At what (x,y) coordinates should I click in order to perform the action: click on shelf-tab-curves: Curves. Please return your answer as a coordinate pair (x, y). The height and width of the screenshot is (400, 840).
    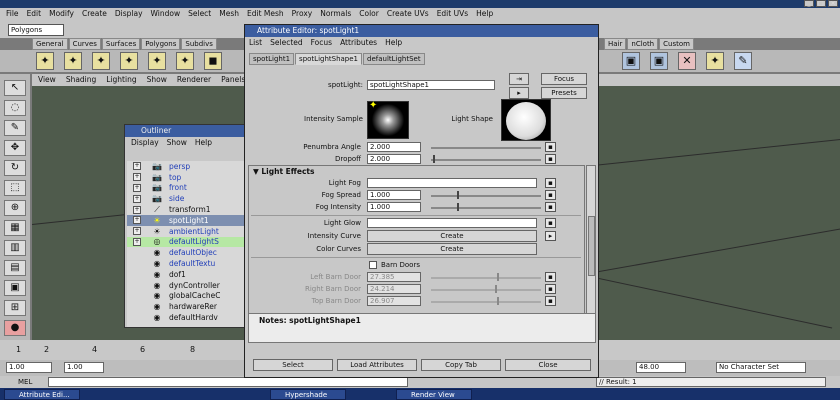
    Looking at the image, I should click on (84, 44).